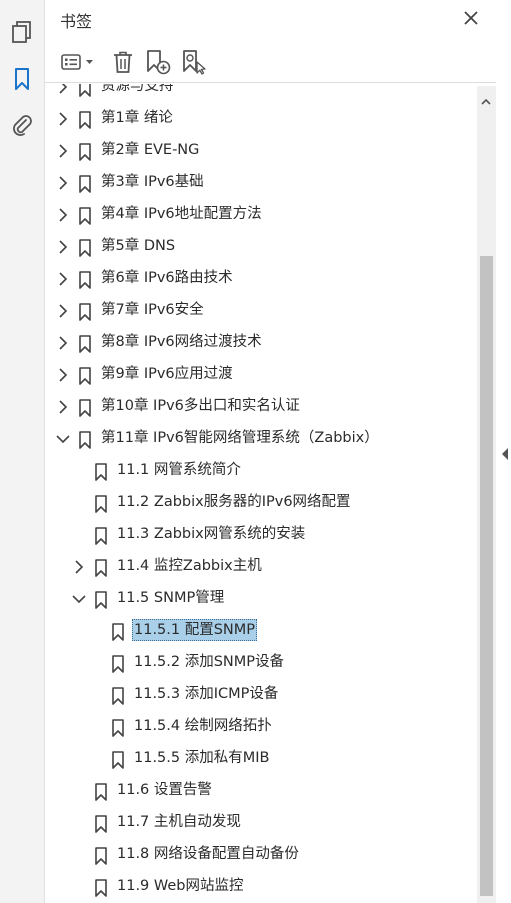  I want to click on bookmark-row: 11.1 网管系统简介, so click(261, 471).